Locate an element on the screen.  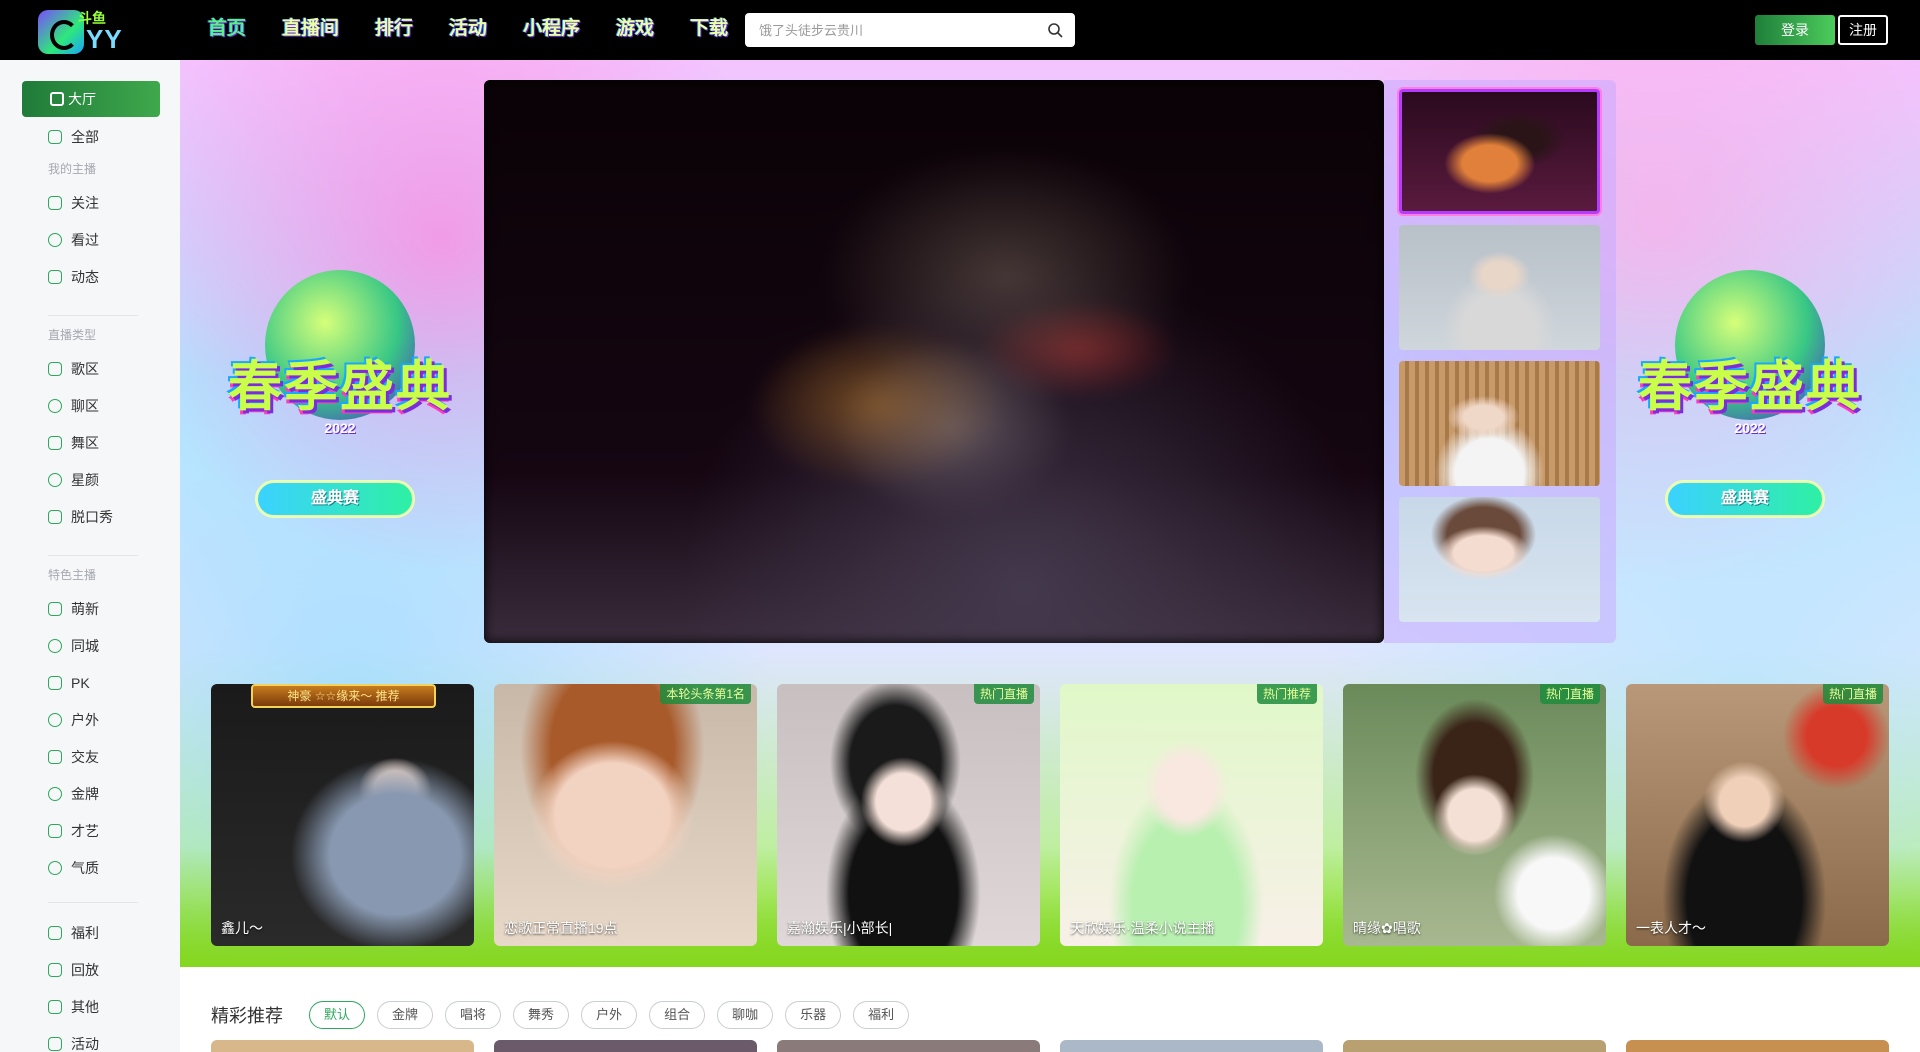
nav-item: 小程序 is located at coordinates (551, 29).